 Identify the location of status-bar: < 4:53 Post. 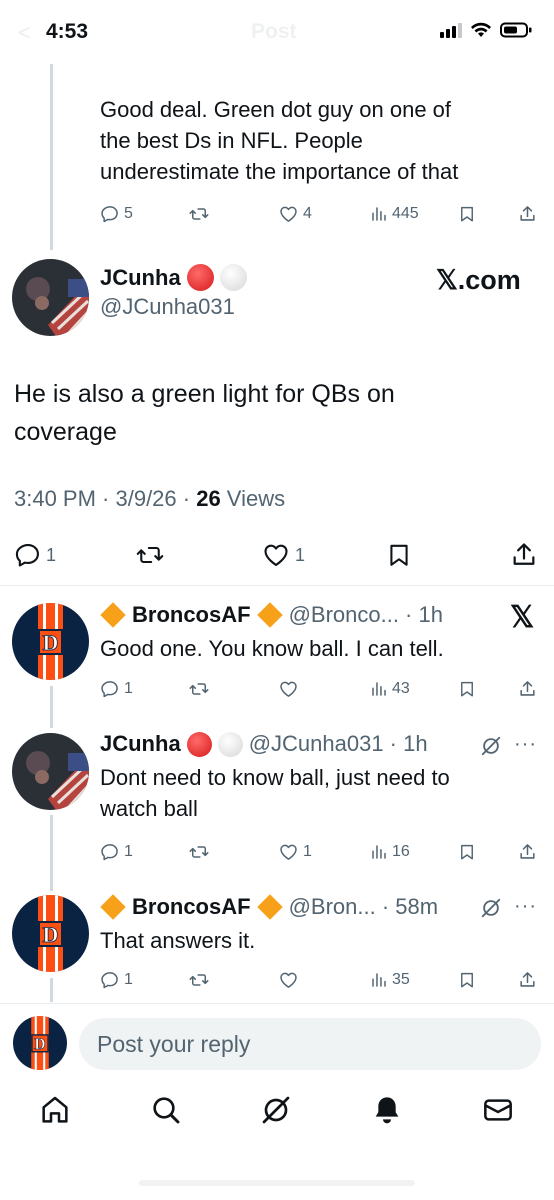
(277, 31).